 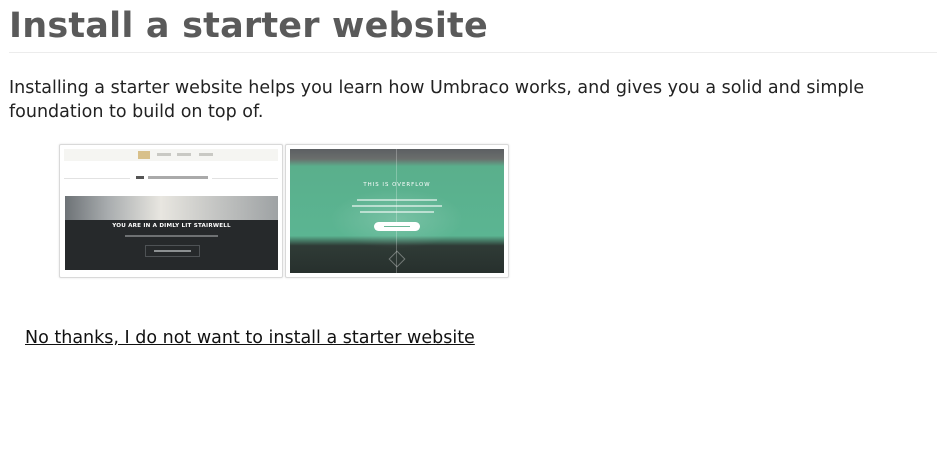 What do you see at coordinates (397, 259) in the screenshot?
I see `overflow-preview-logo` at bounding box center [397, 259].